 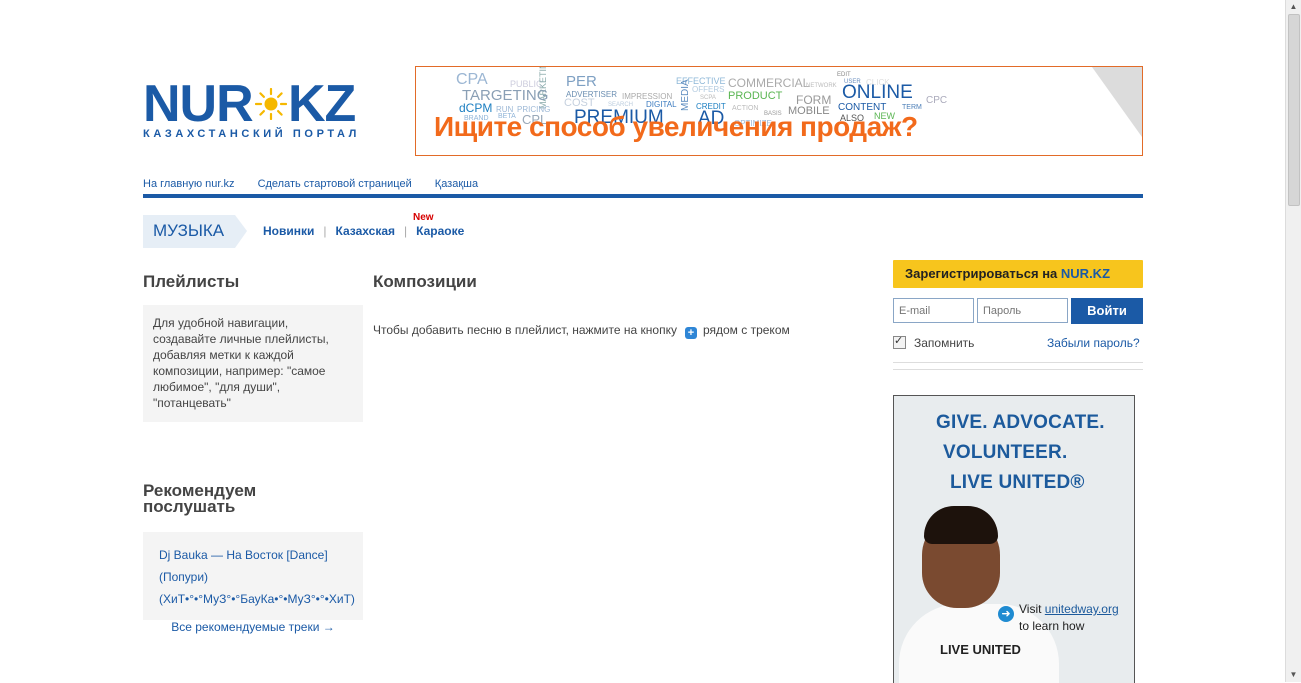 What do you see at coordinates (1017, 482) in the screenshot?
I see `ad-line: LIVE UNITED®` at bounding box center [1017, 482].